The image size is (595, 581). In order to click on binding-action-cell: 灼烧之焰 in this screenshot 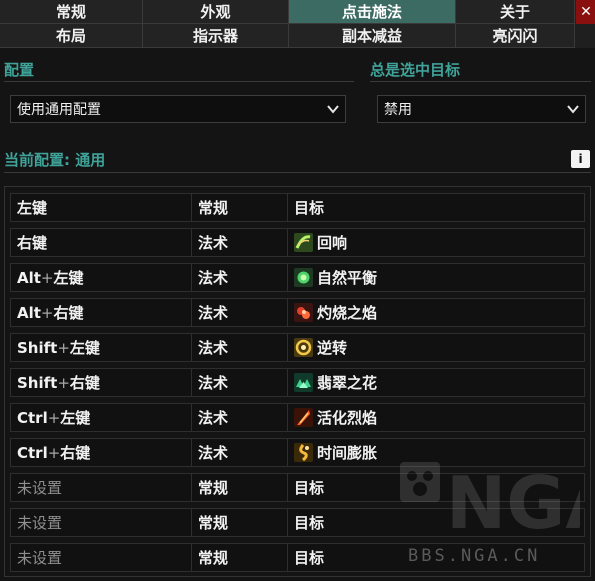, I will do `click(436, 312)`.